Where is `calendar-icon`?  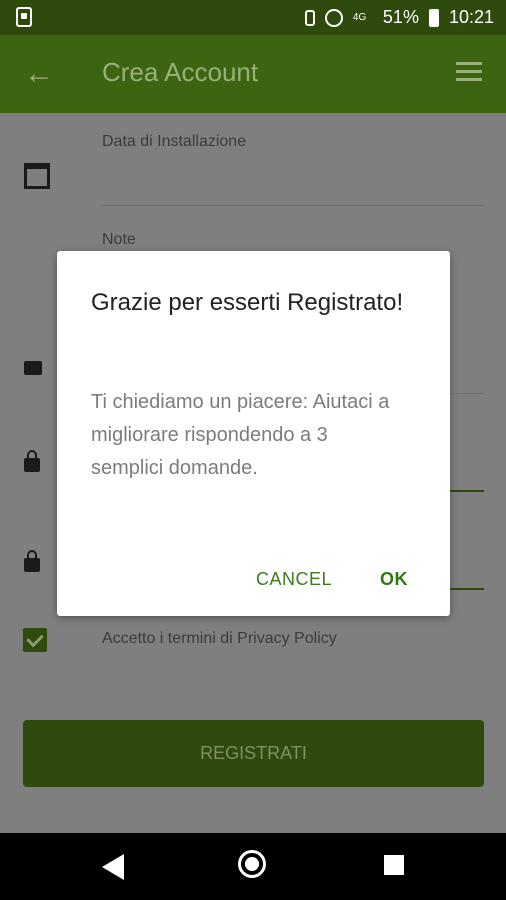 calendar-icon is located at coordinates (37, 176).